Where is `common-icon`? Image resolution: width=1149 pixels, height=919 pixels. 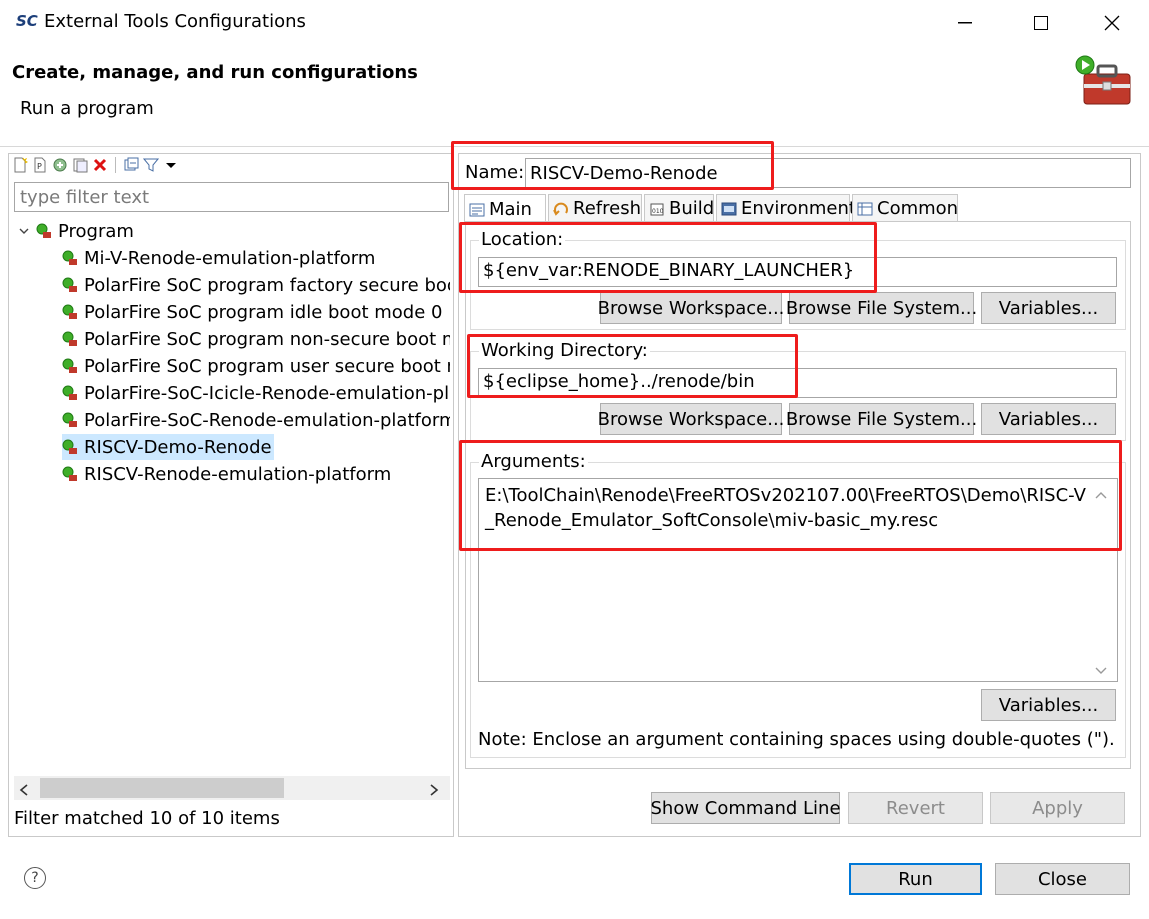
common-icon is located at coordinates (865, 209).